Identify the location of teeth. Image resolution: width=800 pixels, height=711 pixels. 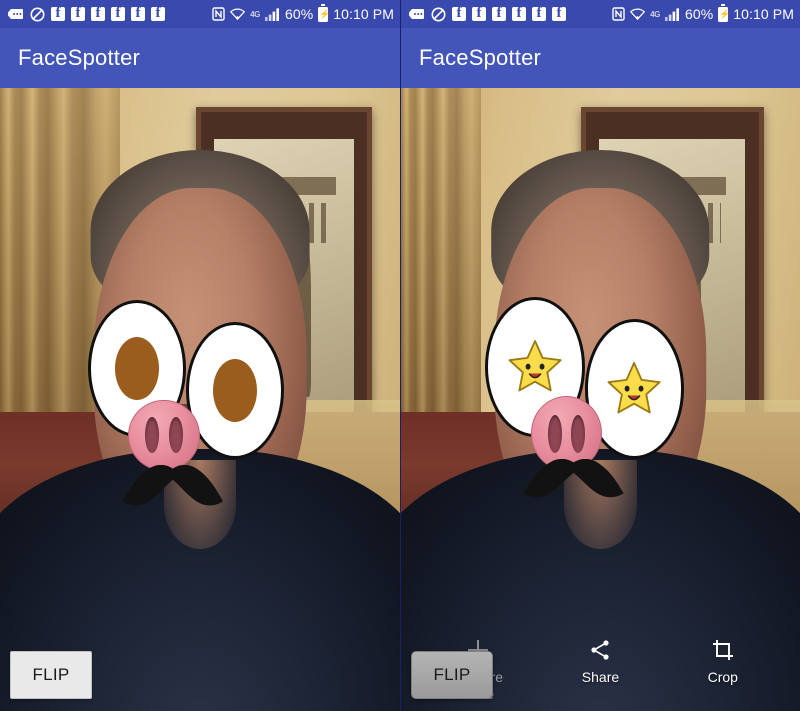
(600, 415).